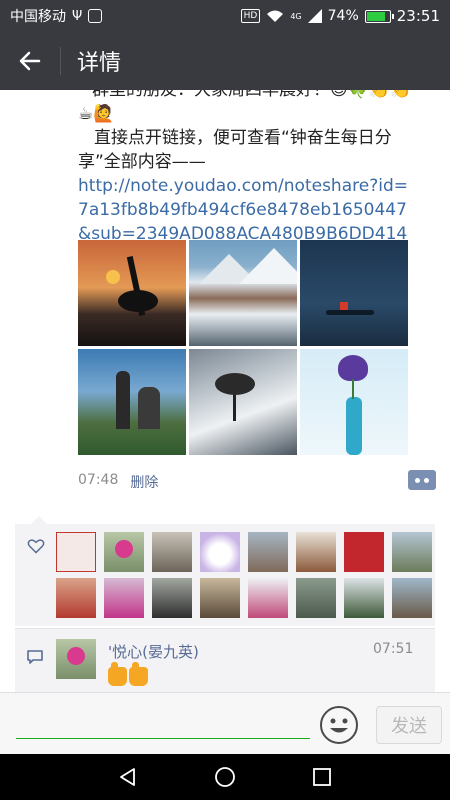 The image size is (450, 800). I want to click on smiley-icon, so click(339, 725).